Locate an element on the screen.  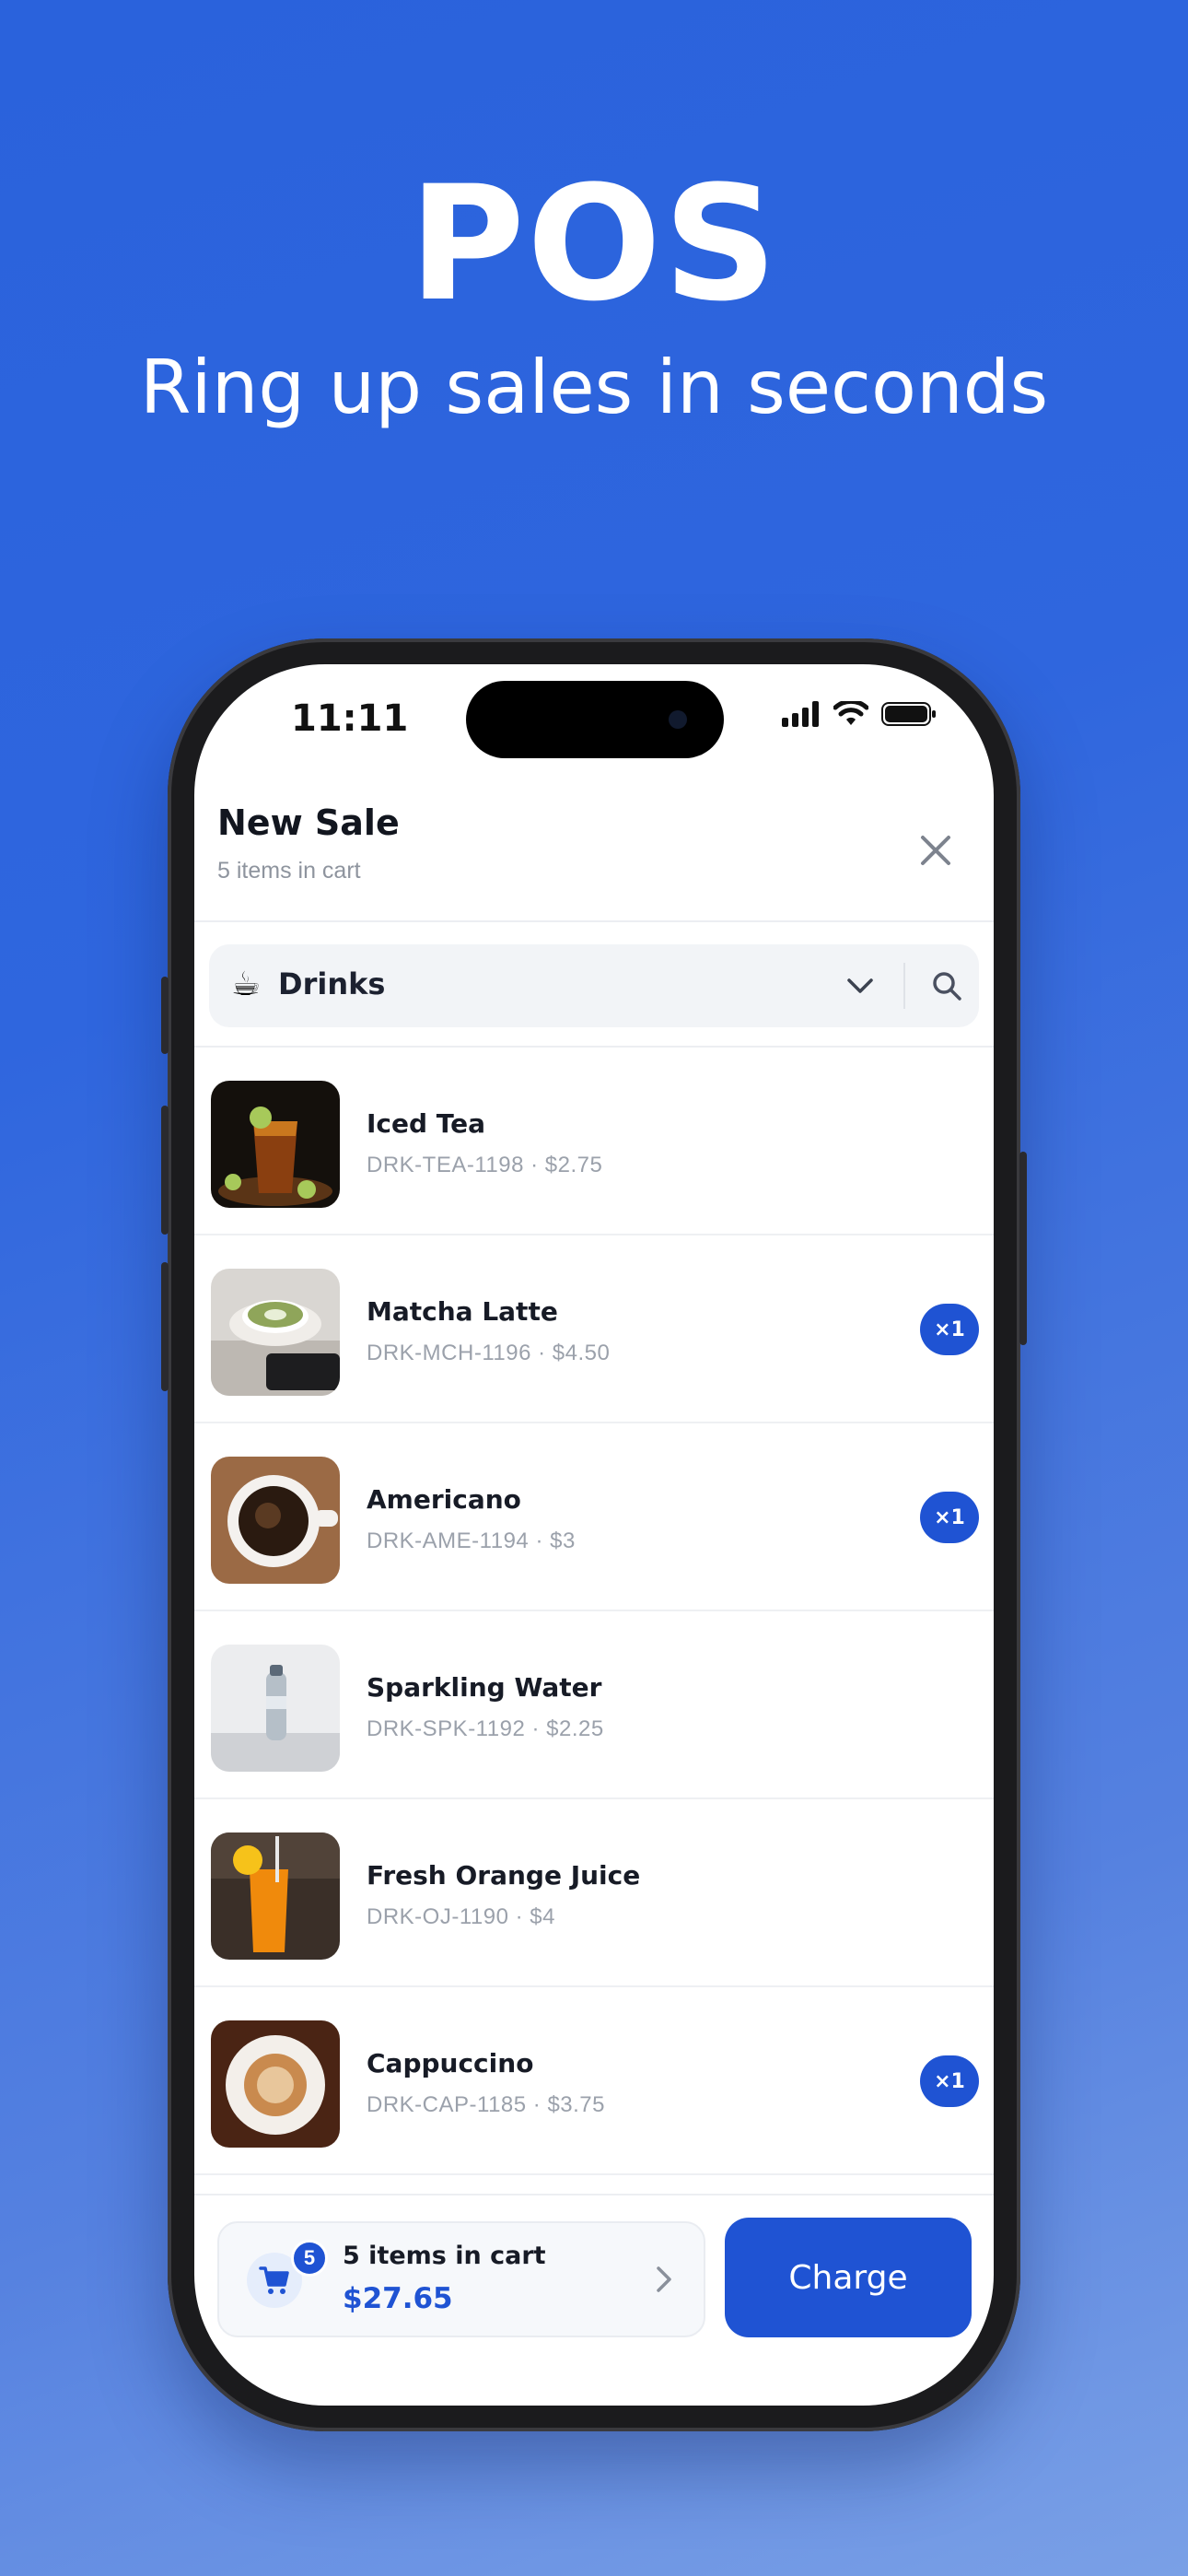
category-selector: ☕ Drinks is located at coordinates (594, 986).